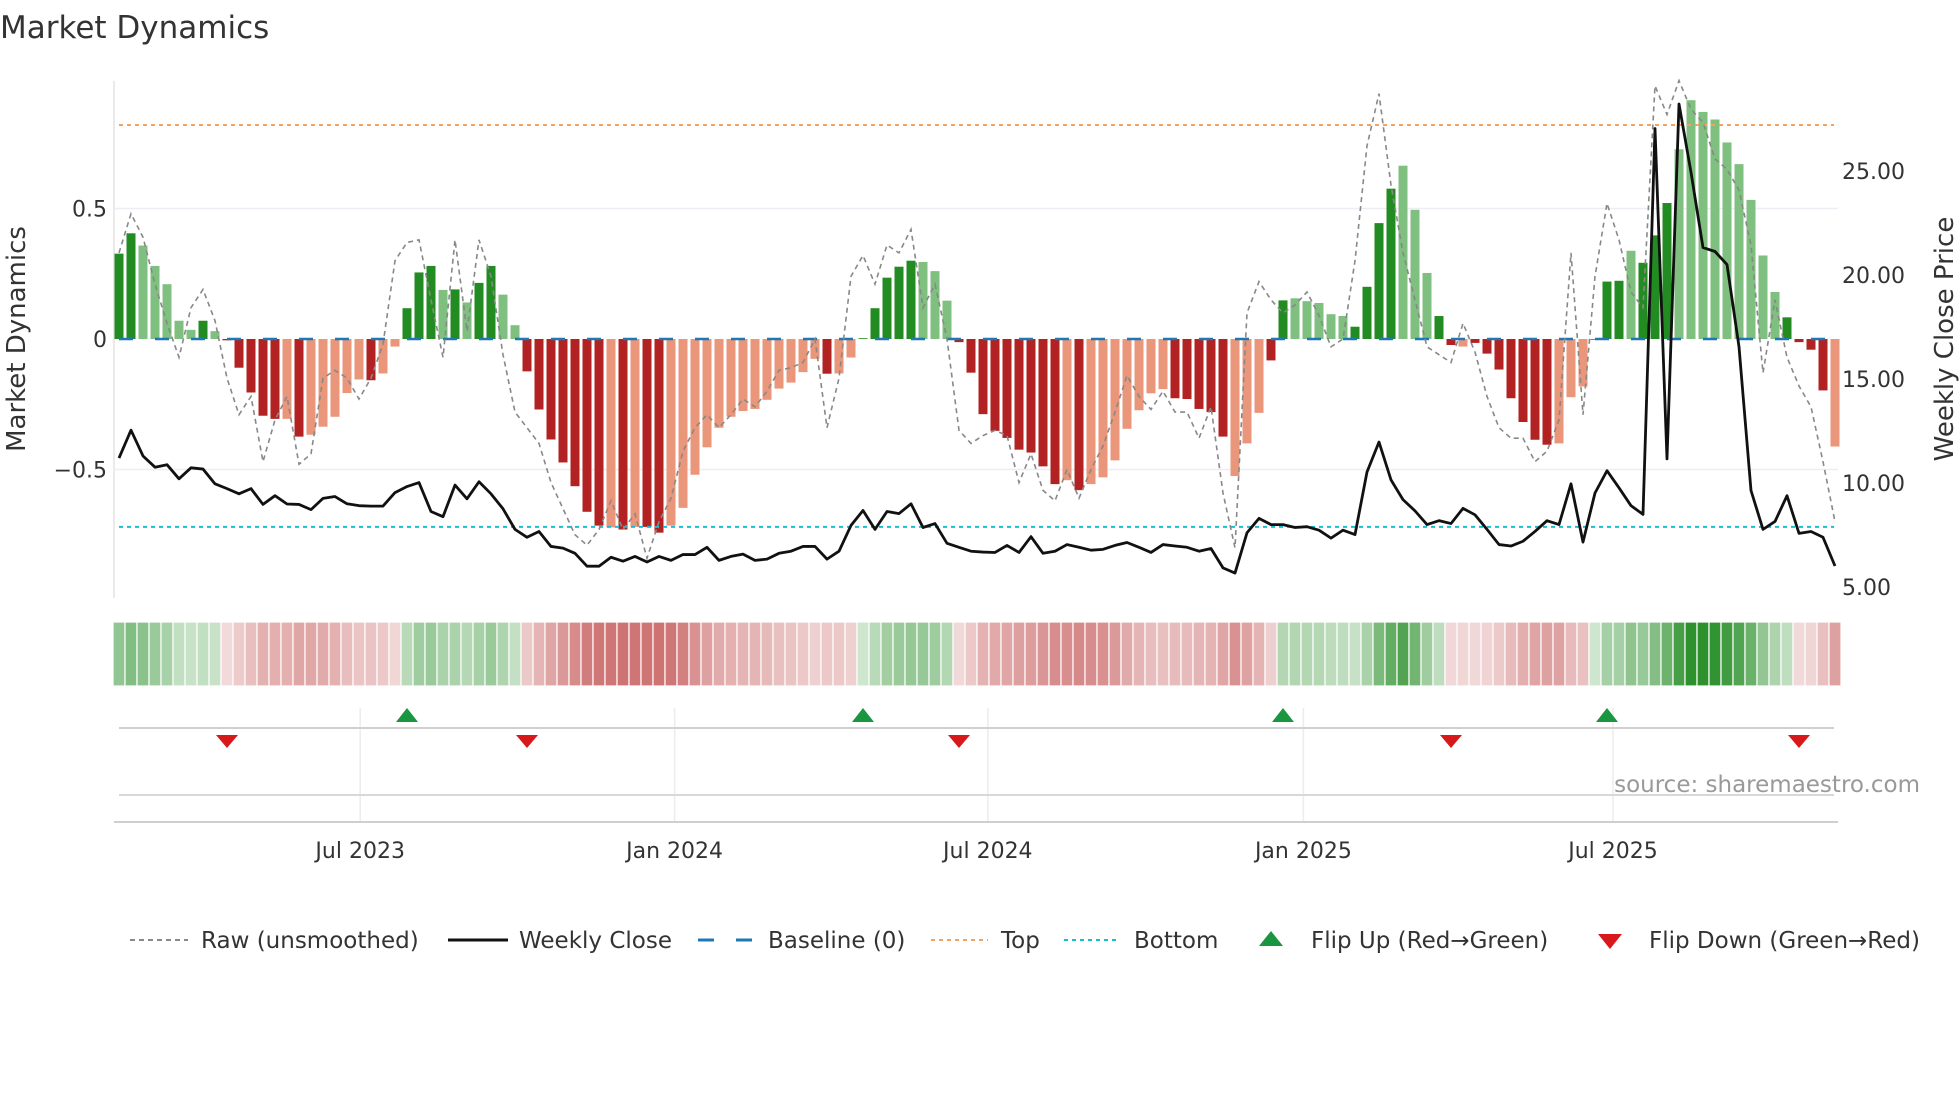 The image size is (1960, 1106). I want to click on x-tick-label: Jul 2025, so click(1612, 851).